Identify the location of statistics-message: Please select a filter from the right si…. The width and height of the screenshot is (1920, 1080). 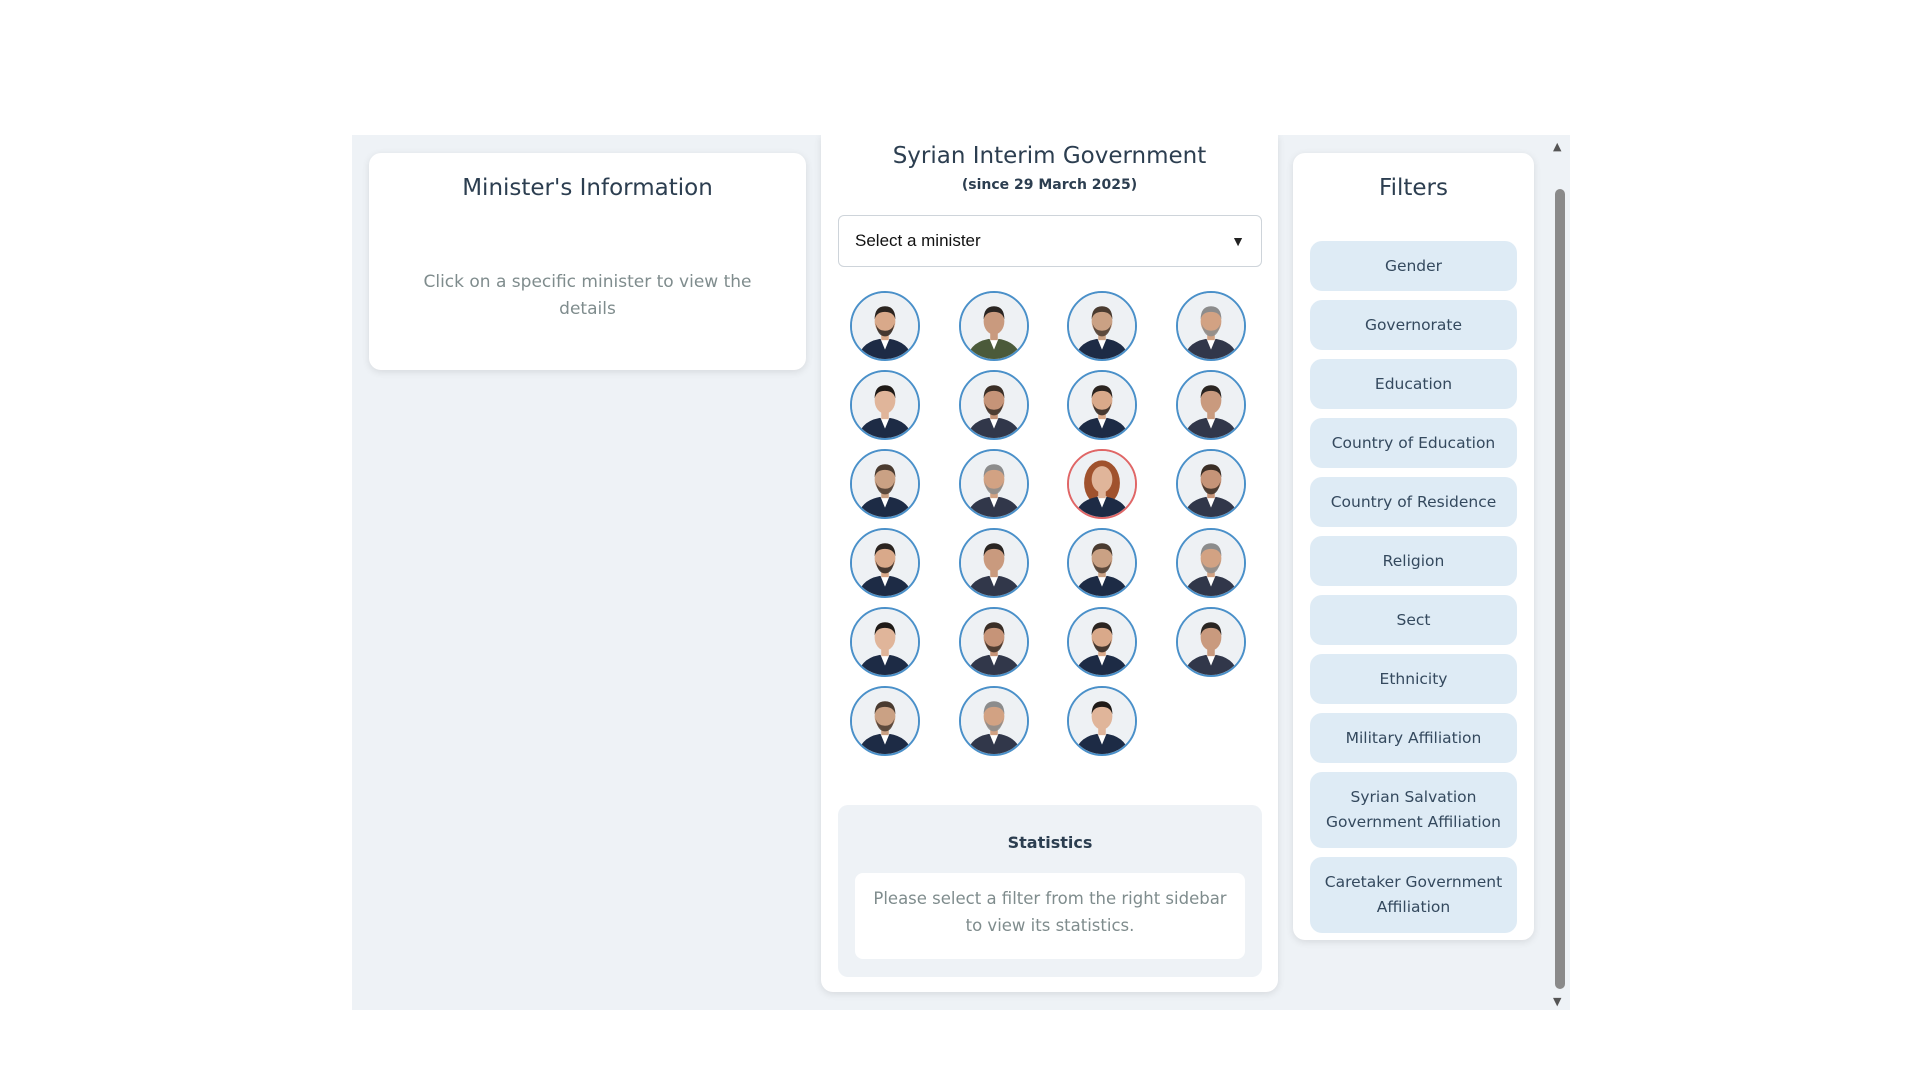
(1050, 916).